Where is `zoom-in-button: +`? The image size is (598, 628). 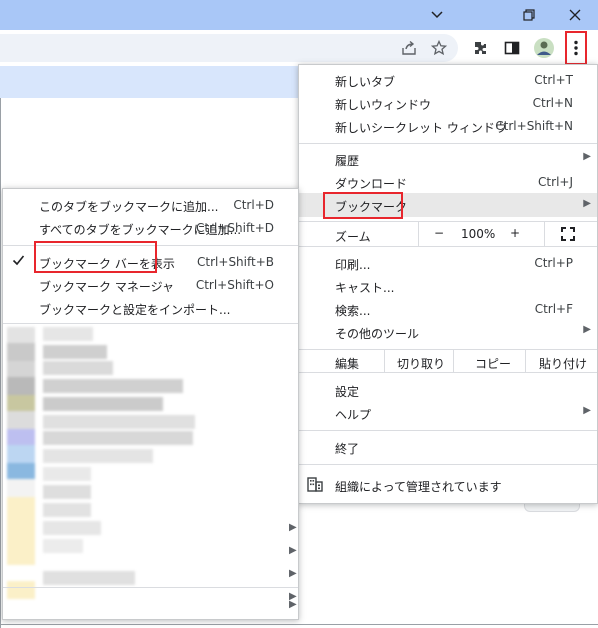 zoom-in-button: + is located at coordinates (515, 233).